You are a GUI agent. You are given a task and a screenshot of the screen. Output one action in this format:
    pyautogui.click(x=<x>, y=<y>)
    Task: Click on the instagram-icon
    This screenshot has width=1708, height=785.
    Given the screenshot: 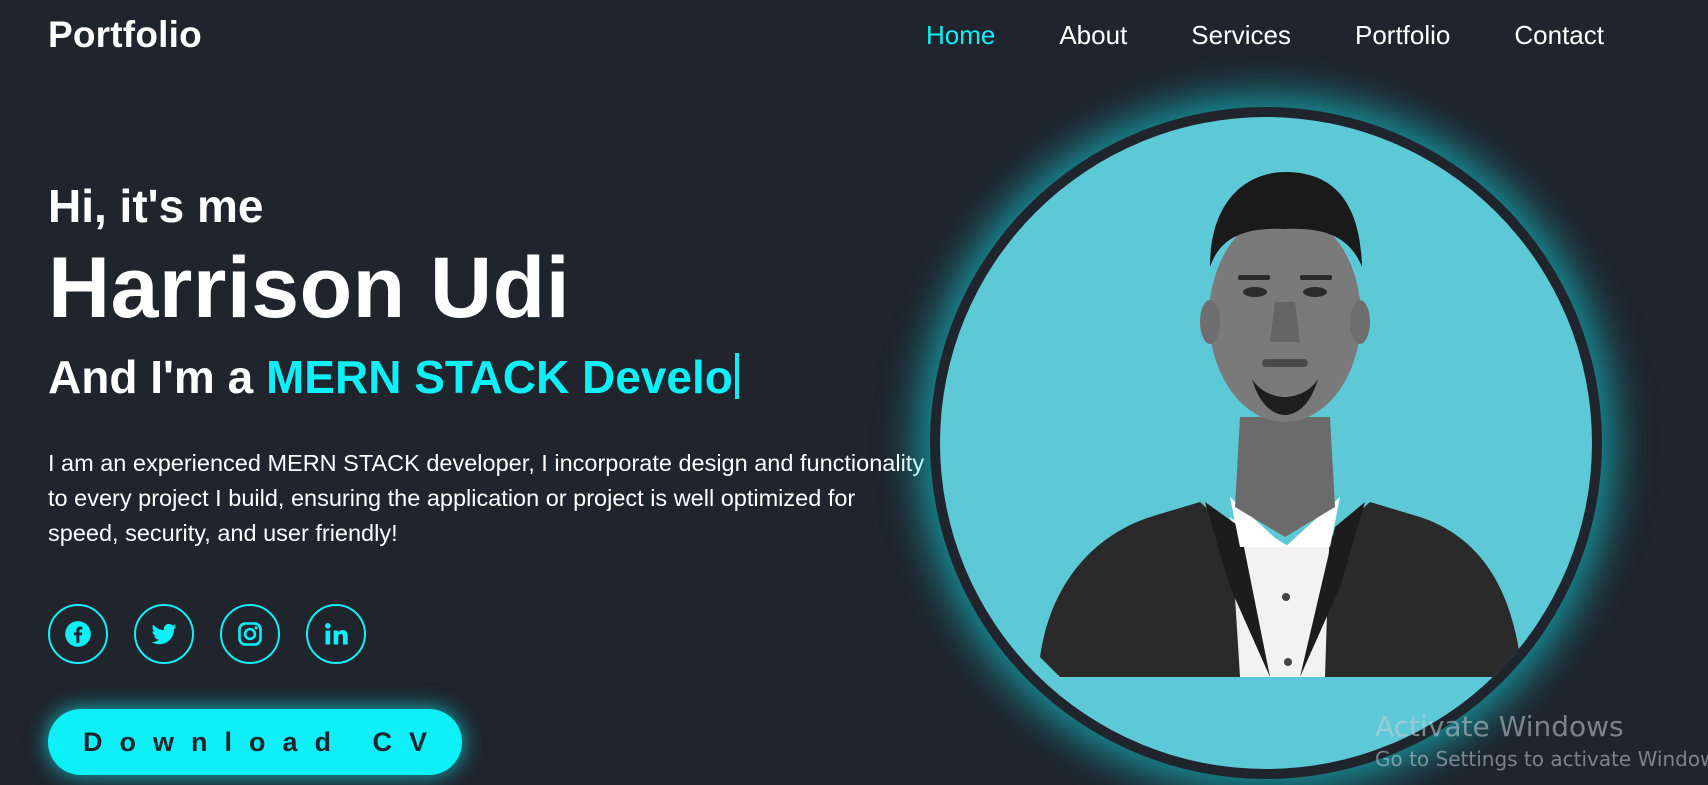 What is the action you would take?
    pyautogui.click(x=250, y=634)
    